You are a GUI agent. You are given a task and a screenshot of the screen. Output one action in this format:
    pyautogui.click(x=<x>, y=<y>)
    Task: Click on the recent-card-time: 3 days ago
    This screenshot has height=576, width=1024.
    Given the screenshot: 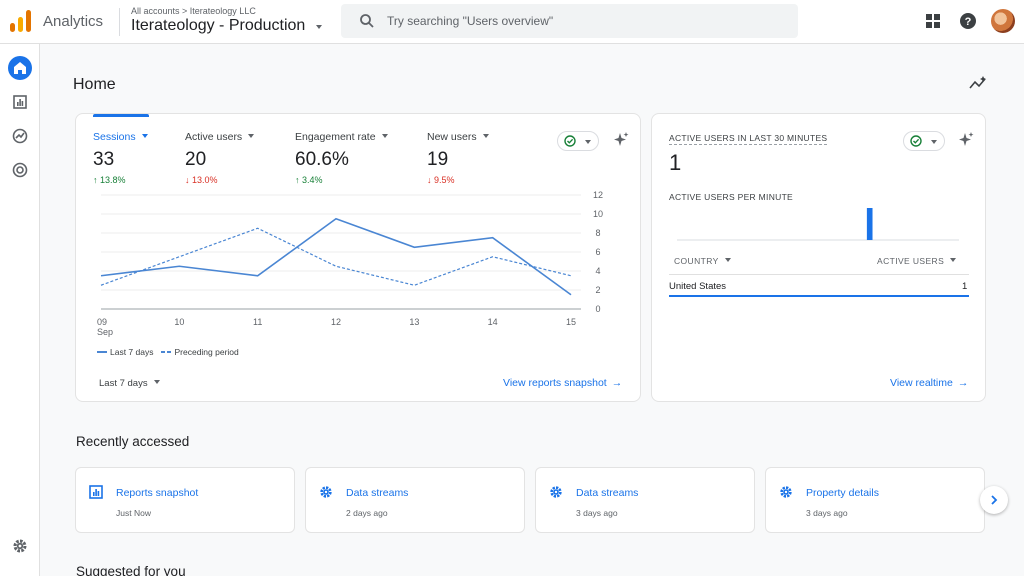 What is the action you would take?
    pyautogui.click(x=597, y=513)
    